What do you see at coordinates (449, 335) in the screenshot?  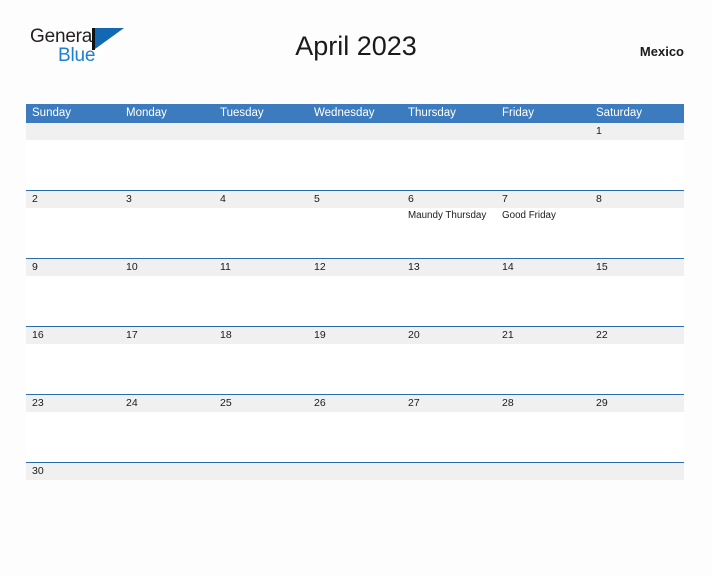 I see `day-cell-20: 20` at bounding box center [449, 335].